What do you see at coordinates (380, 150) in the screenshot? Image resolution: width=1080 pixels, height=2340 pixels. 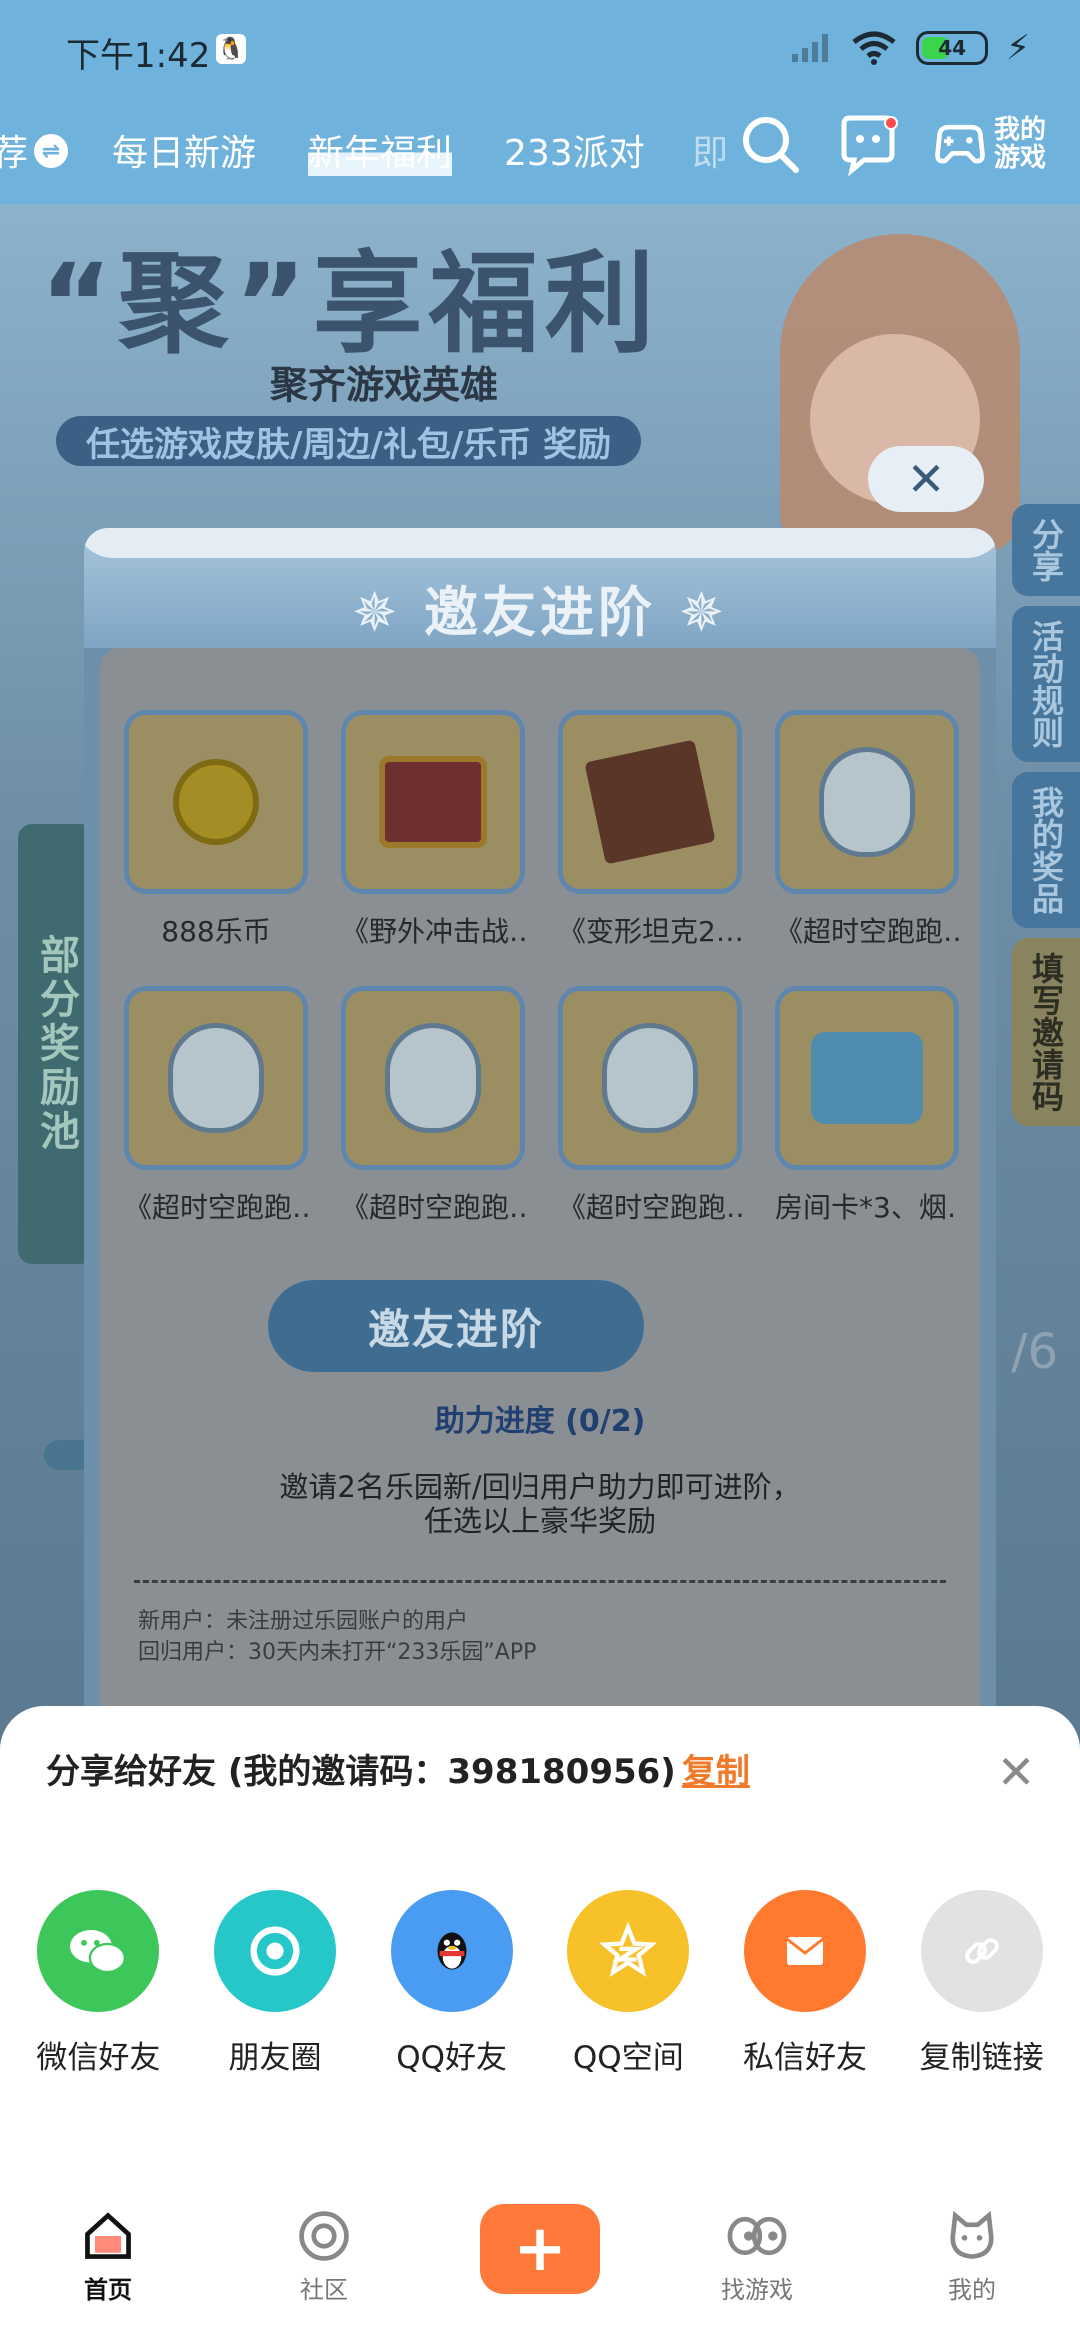 I see `tab-new-year-benefits: 新年福利` at bounding box center [380, 150].